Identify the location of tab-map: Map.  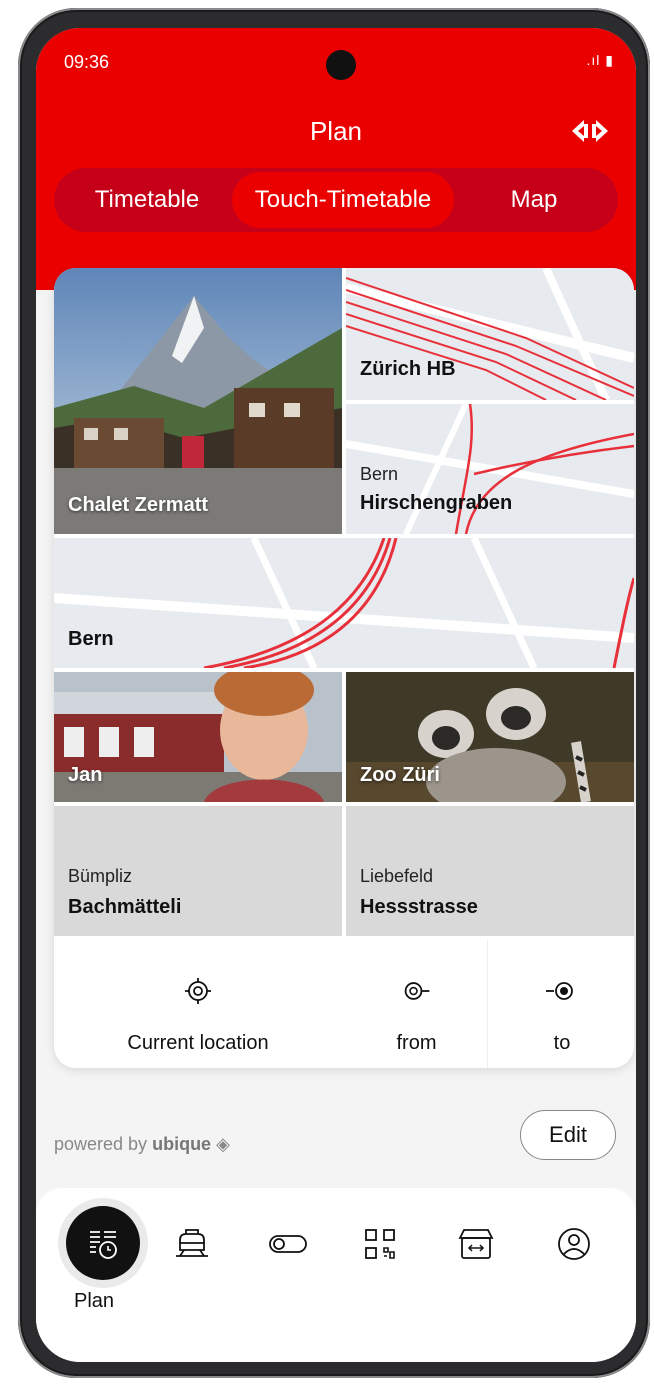
(534, 200).